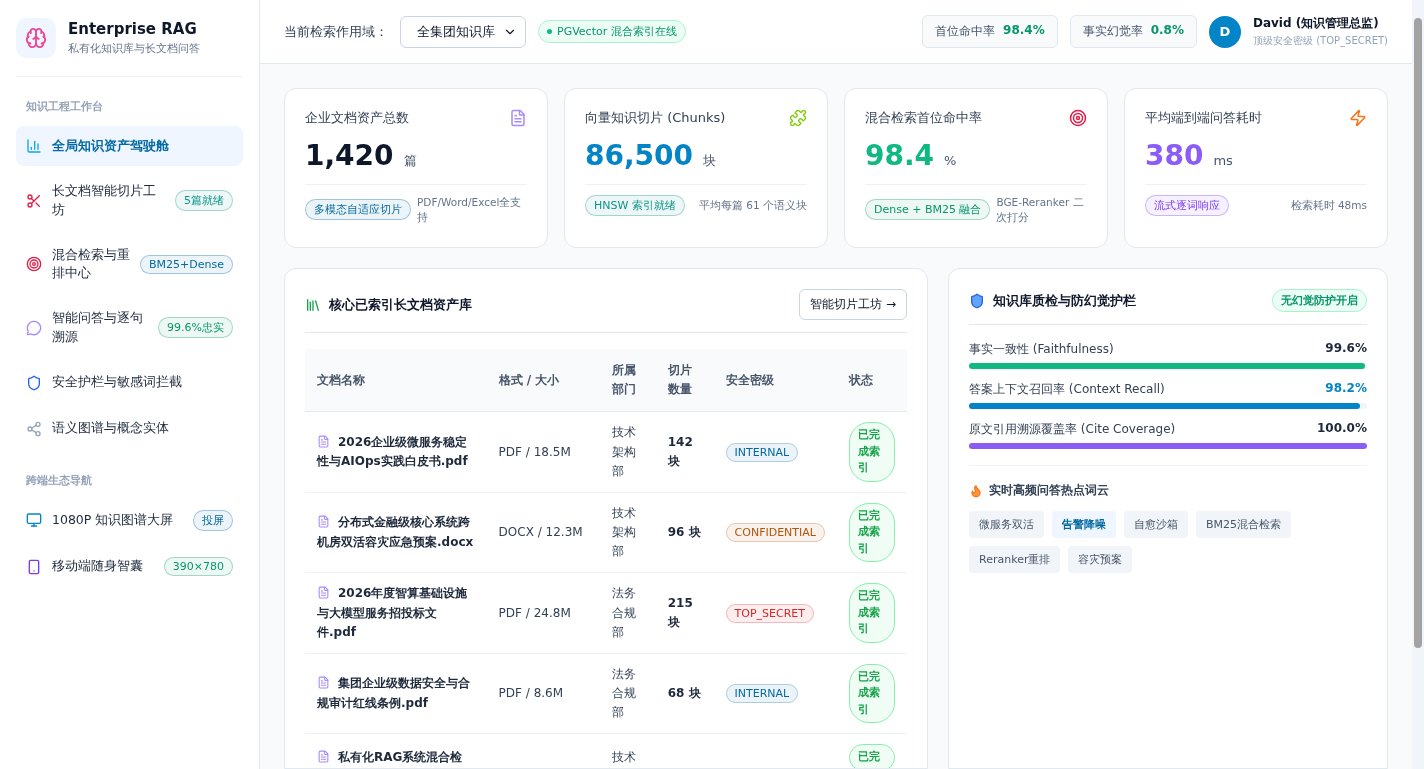 The image size is (1424, 769). I want to click on user-role: 顶级安全密级 (TOP_SECRET), so click(1320, 41).